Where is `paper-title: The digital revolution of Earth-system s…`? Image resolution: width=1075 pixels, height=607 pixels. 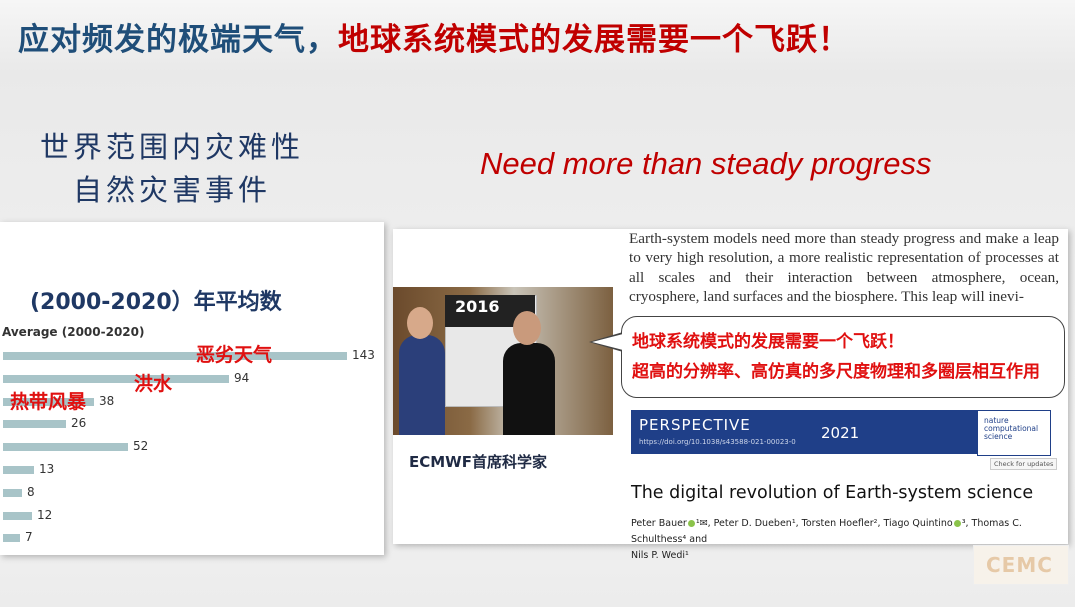
paper-title: The digital revolution of Earth-system s… is located at coordinates (832, 493).